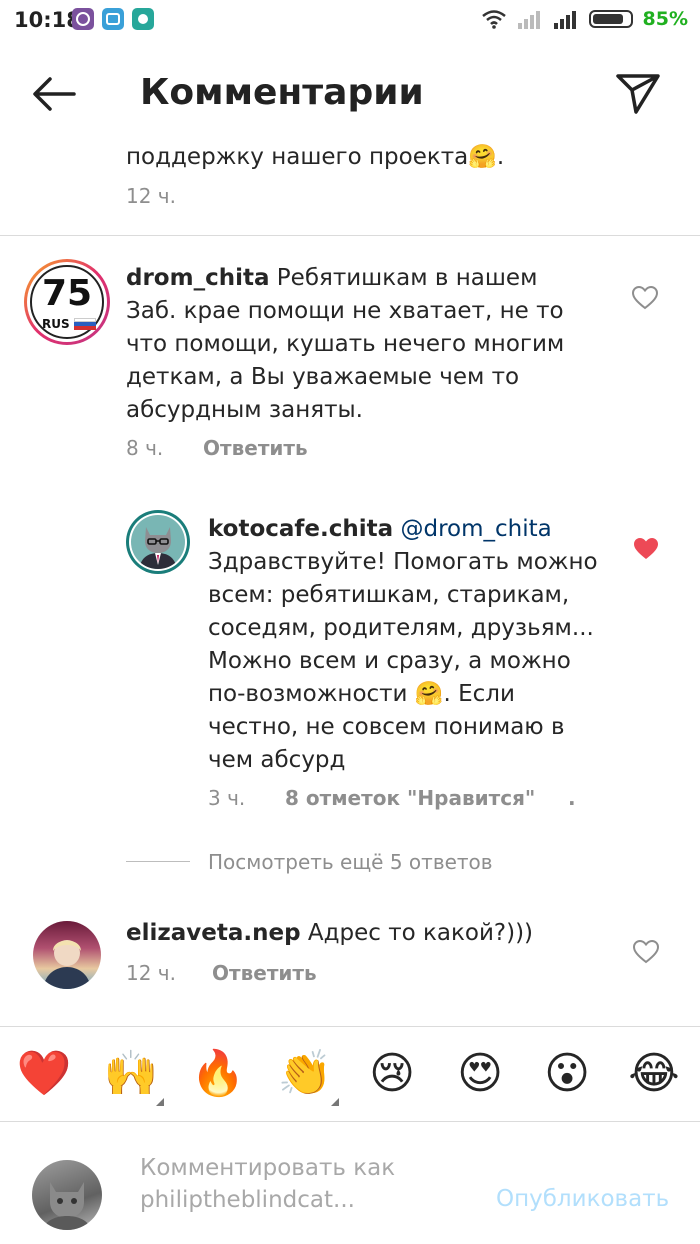 The image size is (700, 1244). What do you see at coordinates (44, 1074) in the screenshot?
I see `emoji-heart: ❤️` at bounding box center [44, 1074].